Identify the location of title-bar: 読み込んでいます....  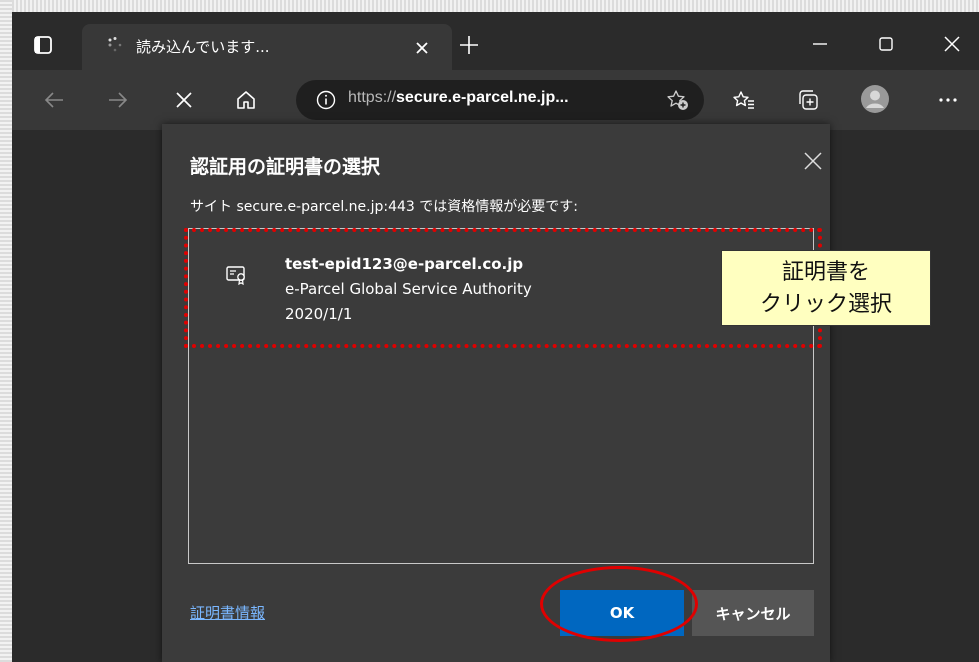
(495, 41).